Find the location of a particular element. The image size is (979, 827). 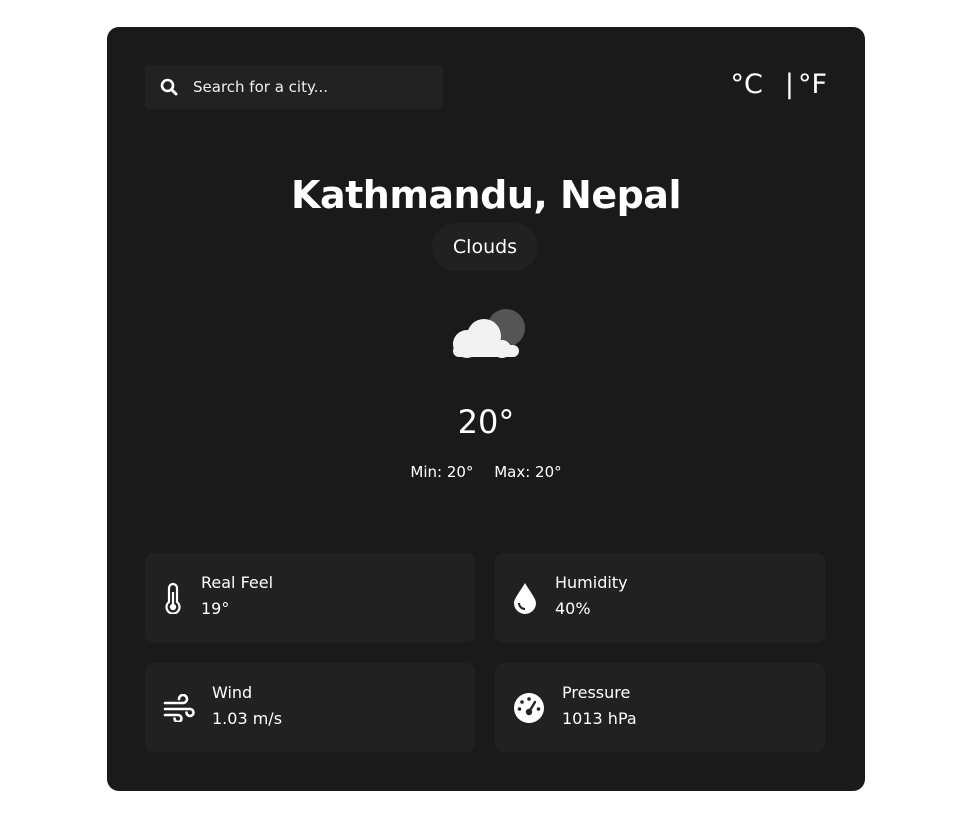

humidity-value: 40% is located at coordinates (573, 608).